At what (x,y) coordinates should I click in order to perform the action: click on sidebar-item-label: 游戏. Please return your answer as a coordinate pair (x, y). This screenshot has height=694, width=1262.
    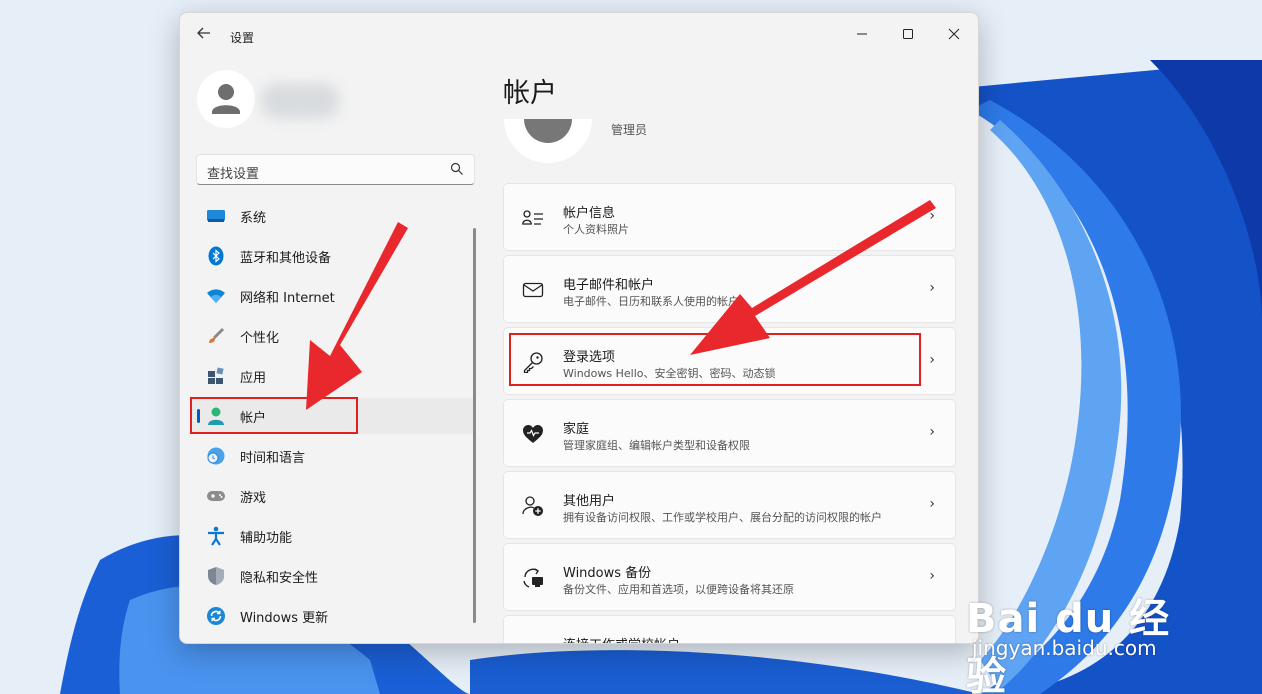
    Looking at the image, I should click on (253, 498).